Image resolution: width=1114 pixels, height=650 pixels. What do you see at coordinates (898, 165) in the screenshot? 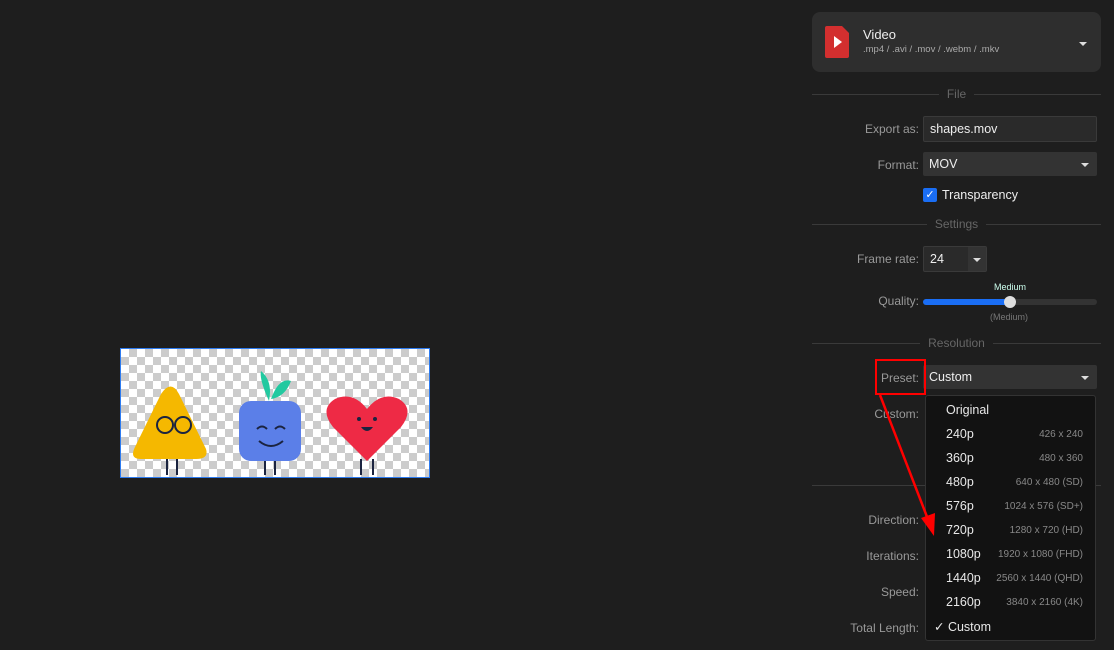
I see `format-label: Format:` at bounding box center [898, 165].